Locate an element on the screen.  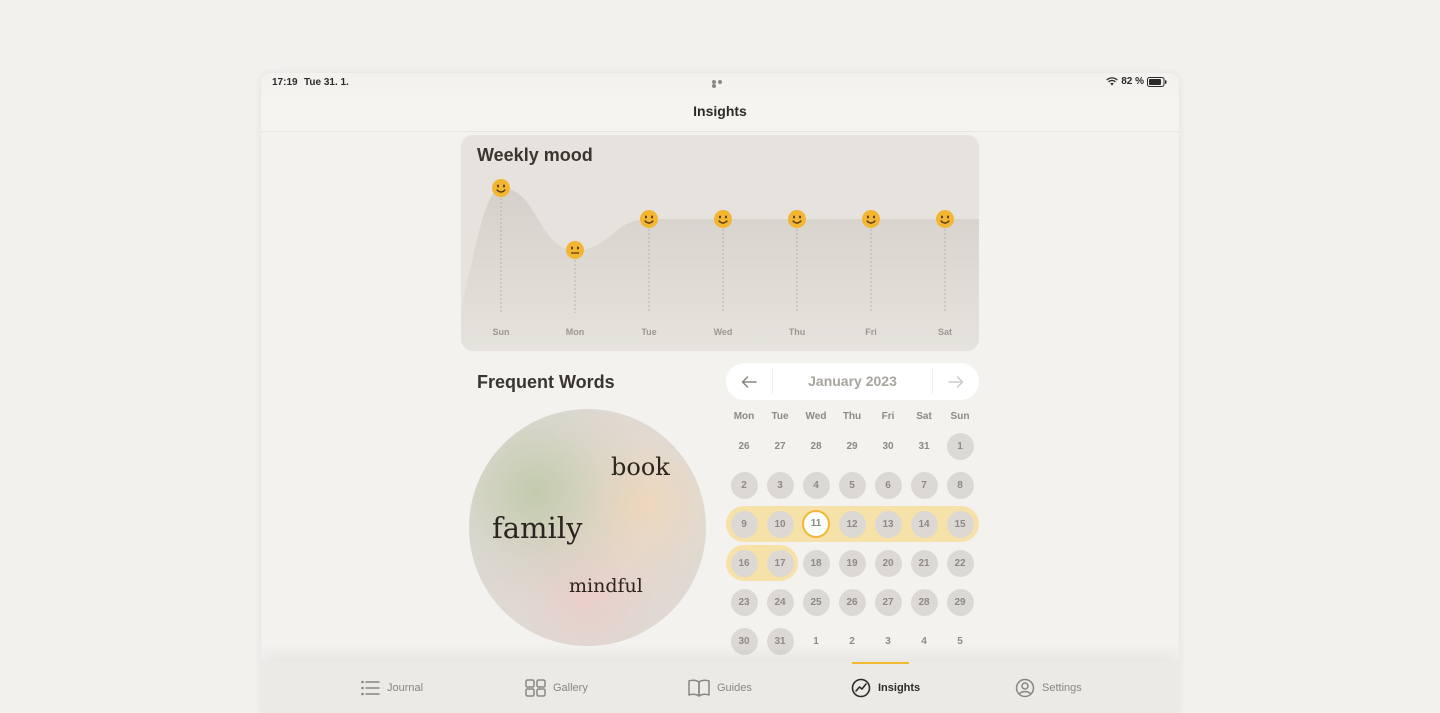
calendar-day-today: 11 is located at coordinates (816, 524).